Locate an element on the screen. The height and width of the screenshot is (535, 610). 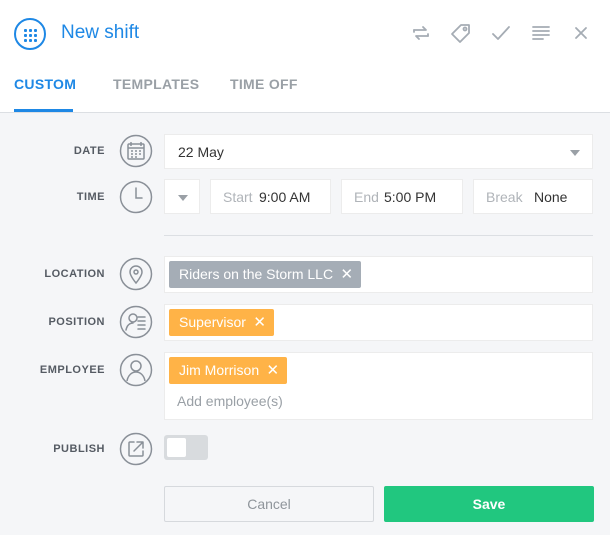
start-time-field: Start 9:00 AM is located at coordinates (270, 196).